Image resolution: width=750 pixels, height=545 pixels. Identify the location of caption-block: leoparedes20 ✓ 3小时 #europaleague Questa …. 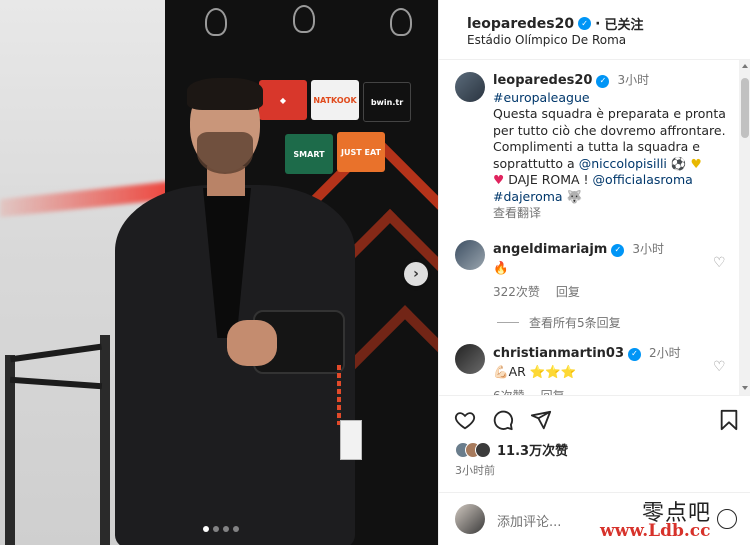
(594, 147).